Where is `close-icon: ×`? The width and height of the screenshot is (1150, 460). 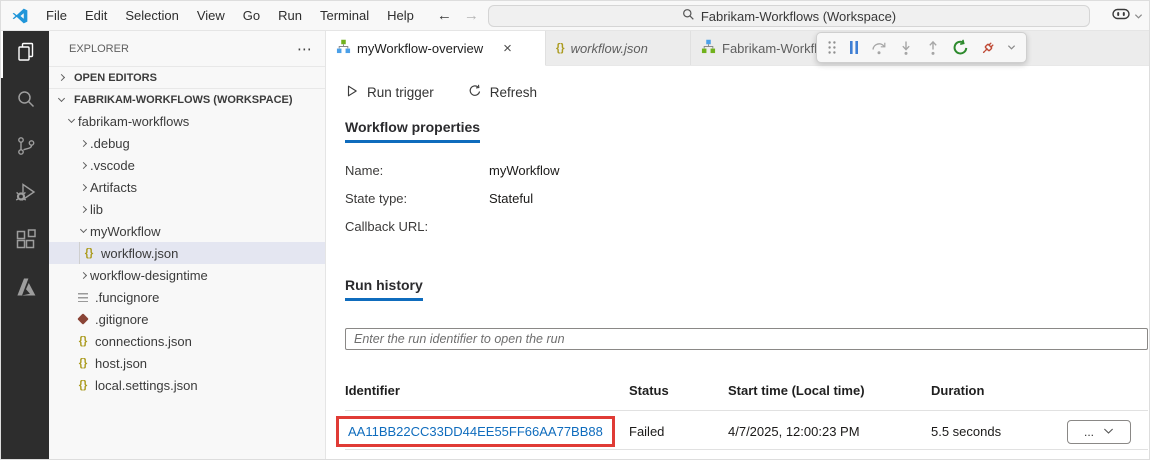
close-icon: × is located at coordinates (507, 48).